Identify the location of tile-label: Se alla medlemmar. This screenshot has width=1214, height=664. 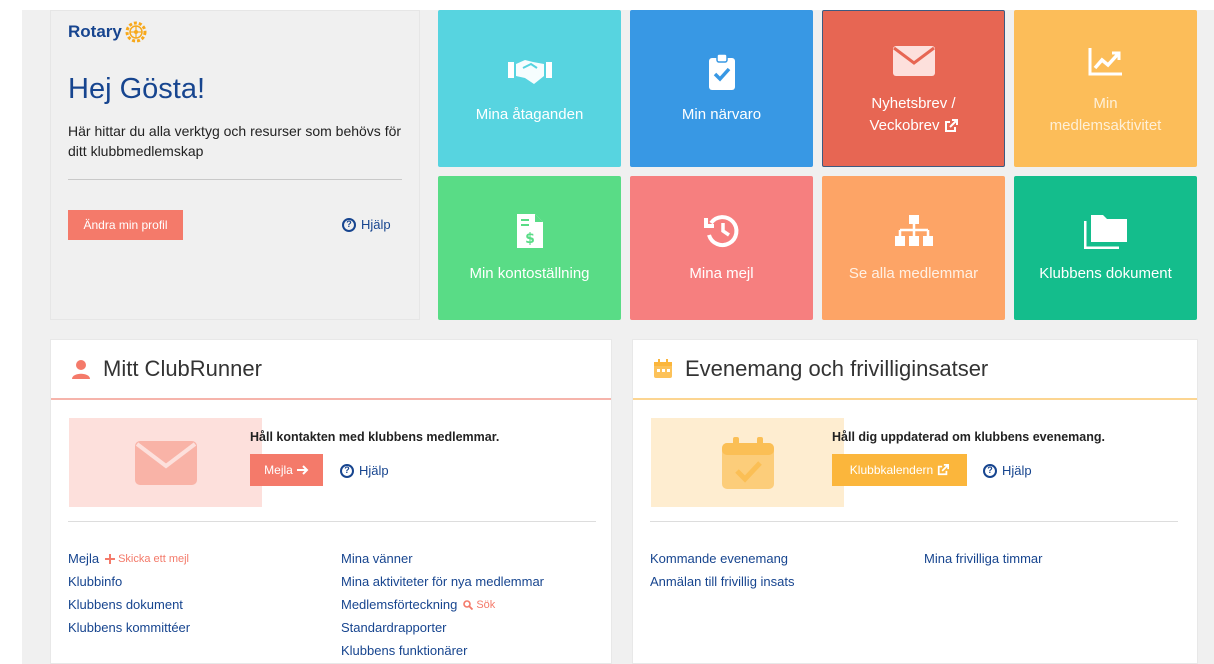
(913, 273).